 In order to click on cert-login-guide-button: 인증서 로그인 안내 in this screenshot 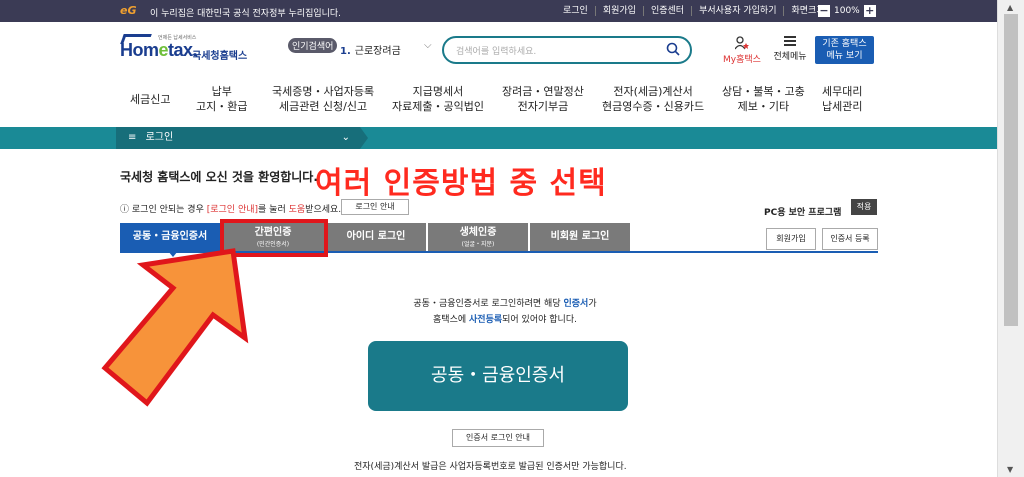, I will do `click(498, 438)`.